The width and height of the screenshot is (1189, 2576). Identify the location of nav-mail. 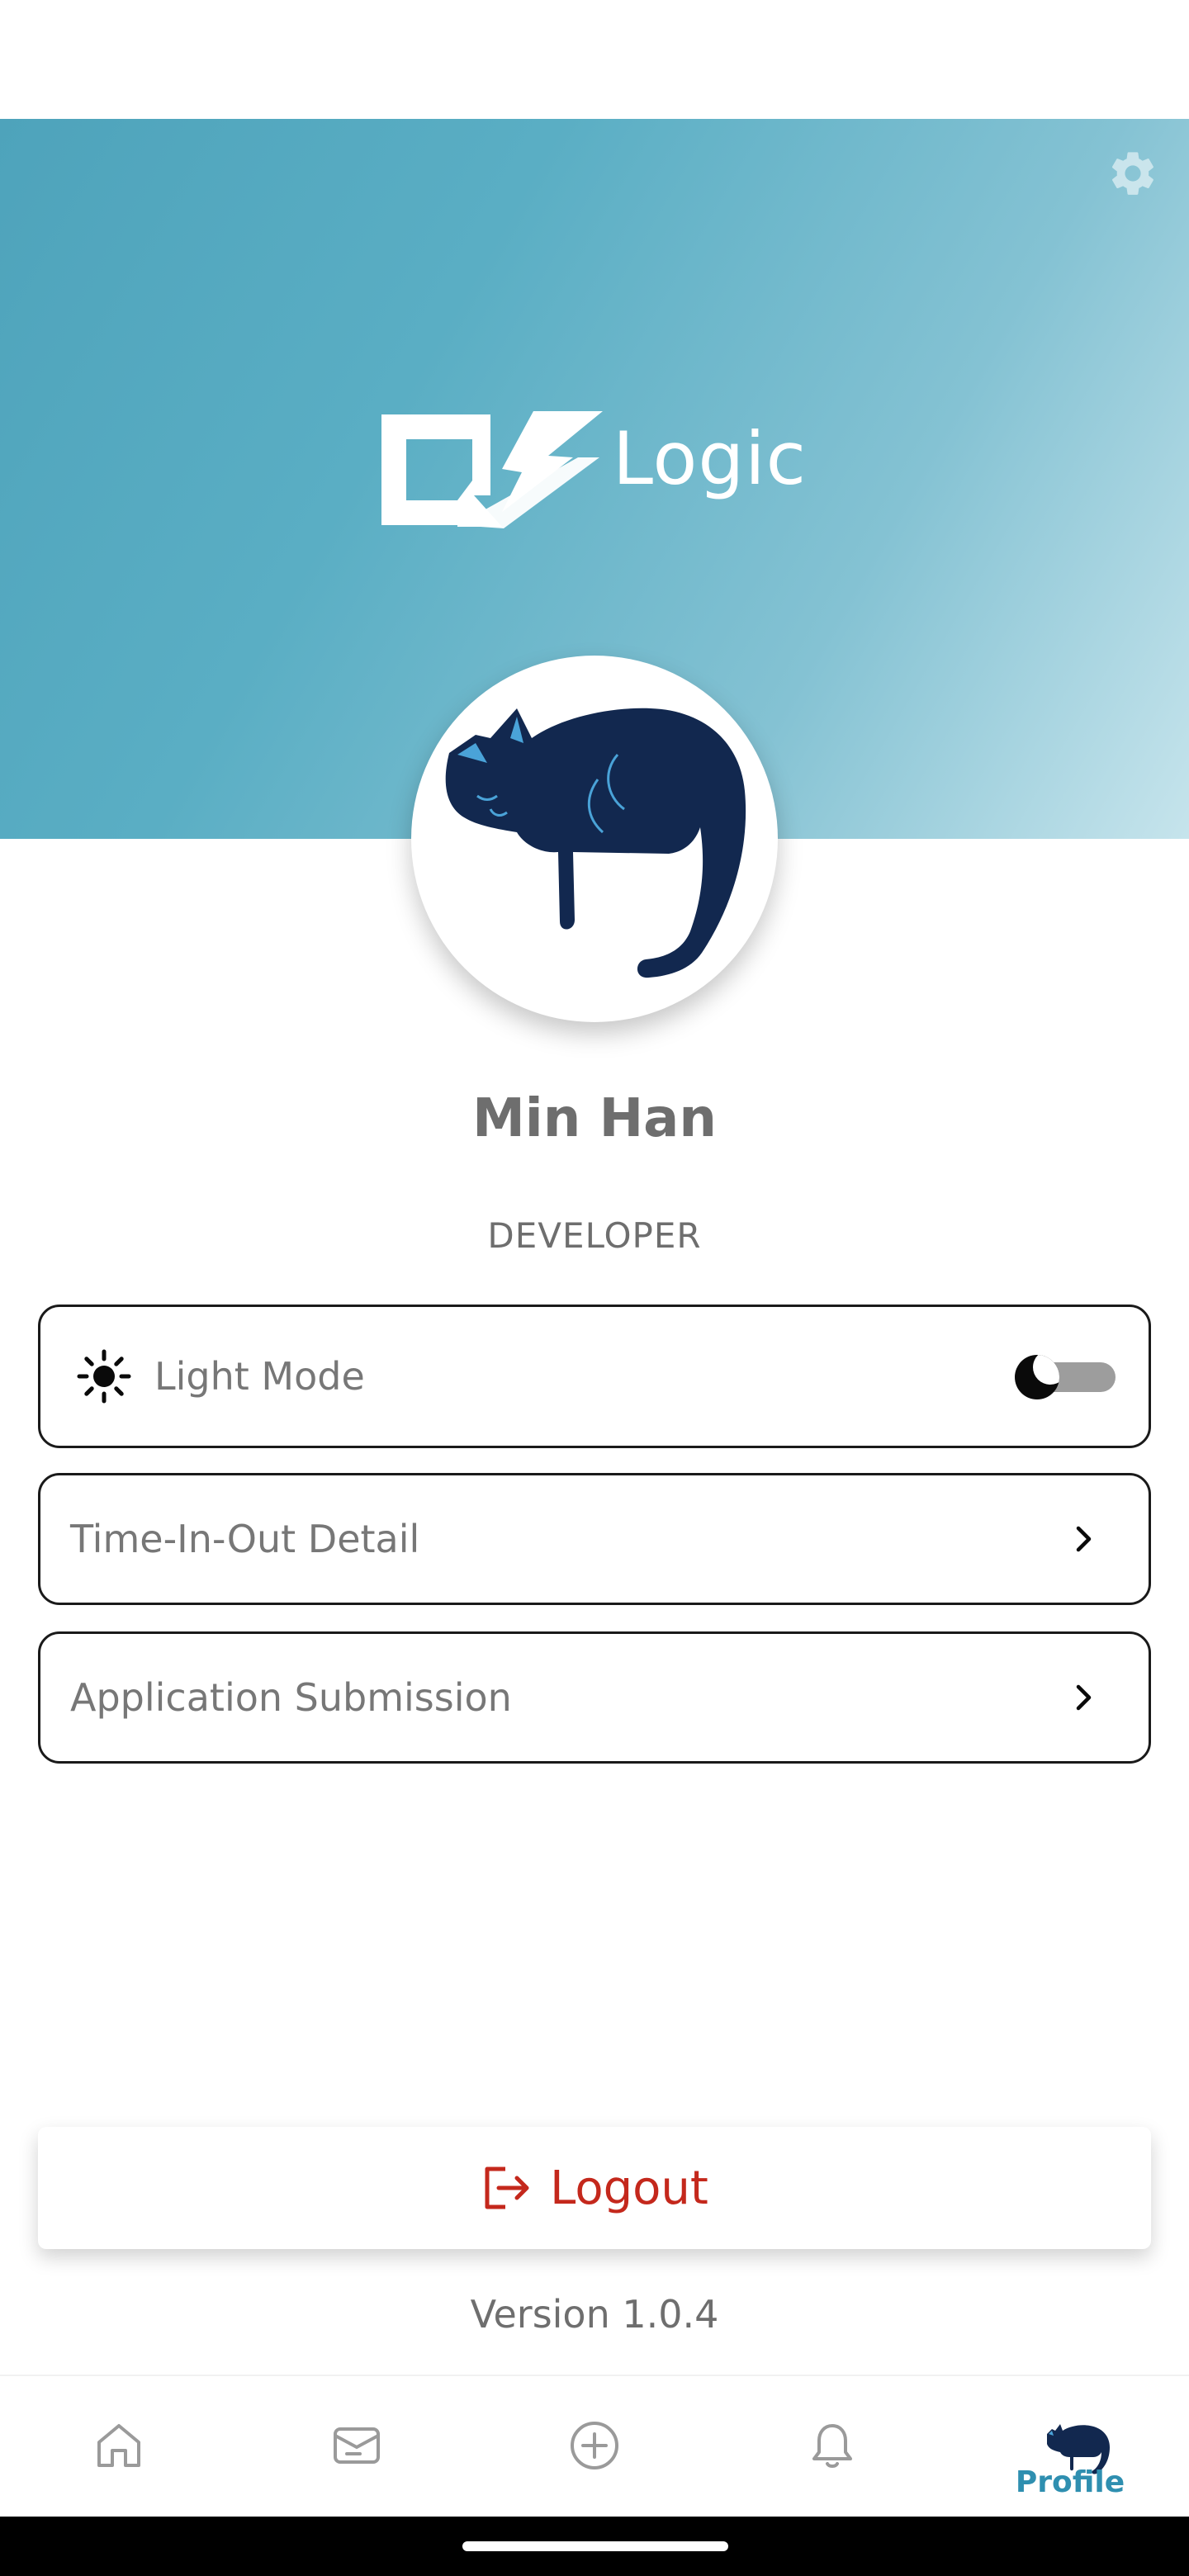
(357, 2447).